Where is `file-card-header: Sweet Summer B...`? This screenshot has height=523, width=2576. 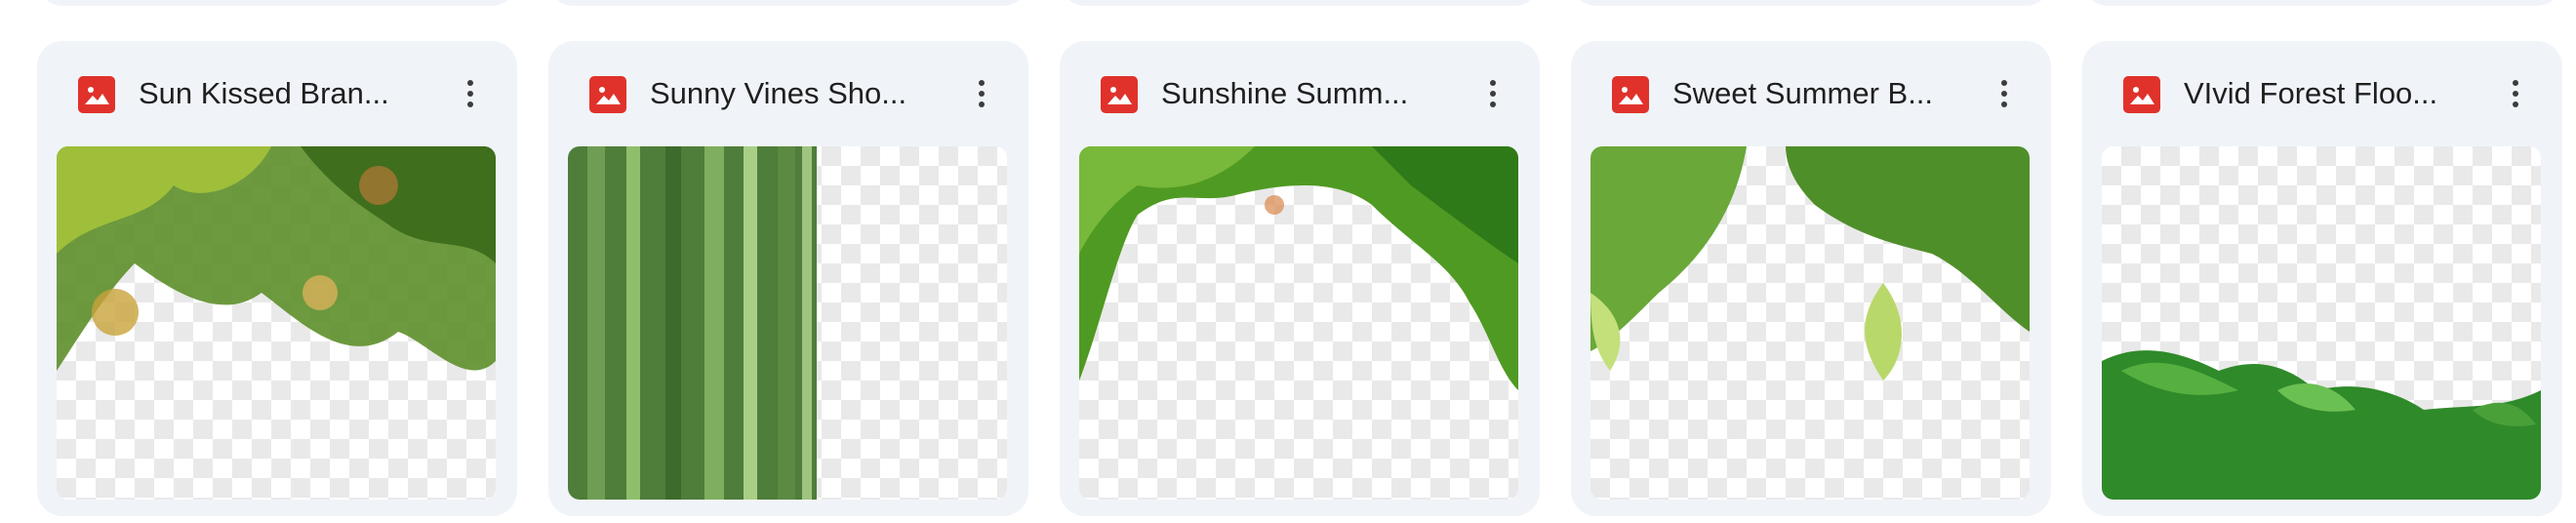
file-card-header: Sweet Summer B... is located at coordinates (1811, 93).